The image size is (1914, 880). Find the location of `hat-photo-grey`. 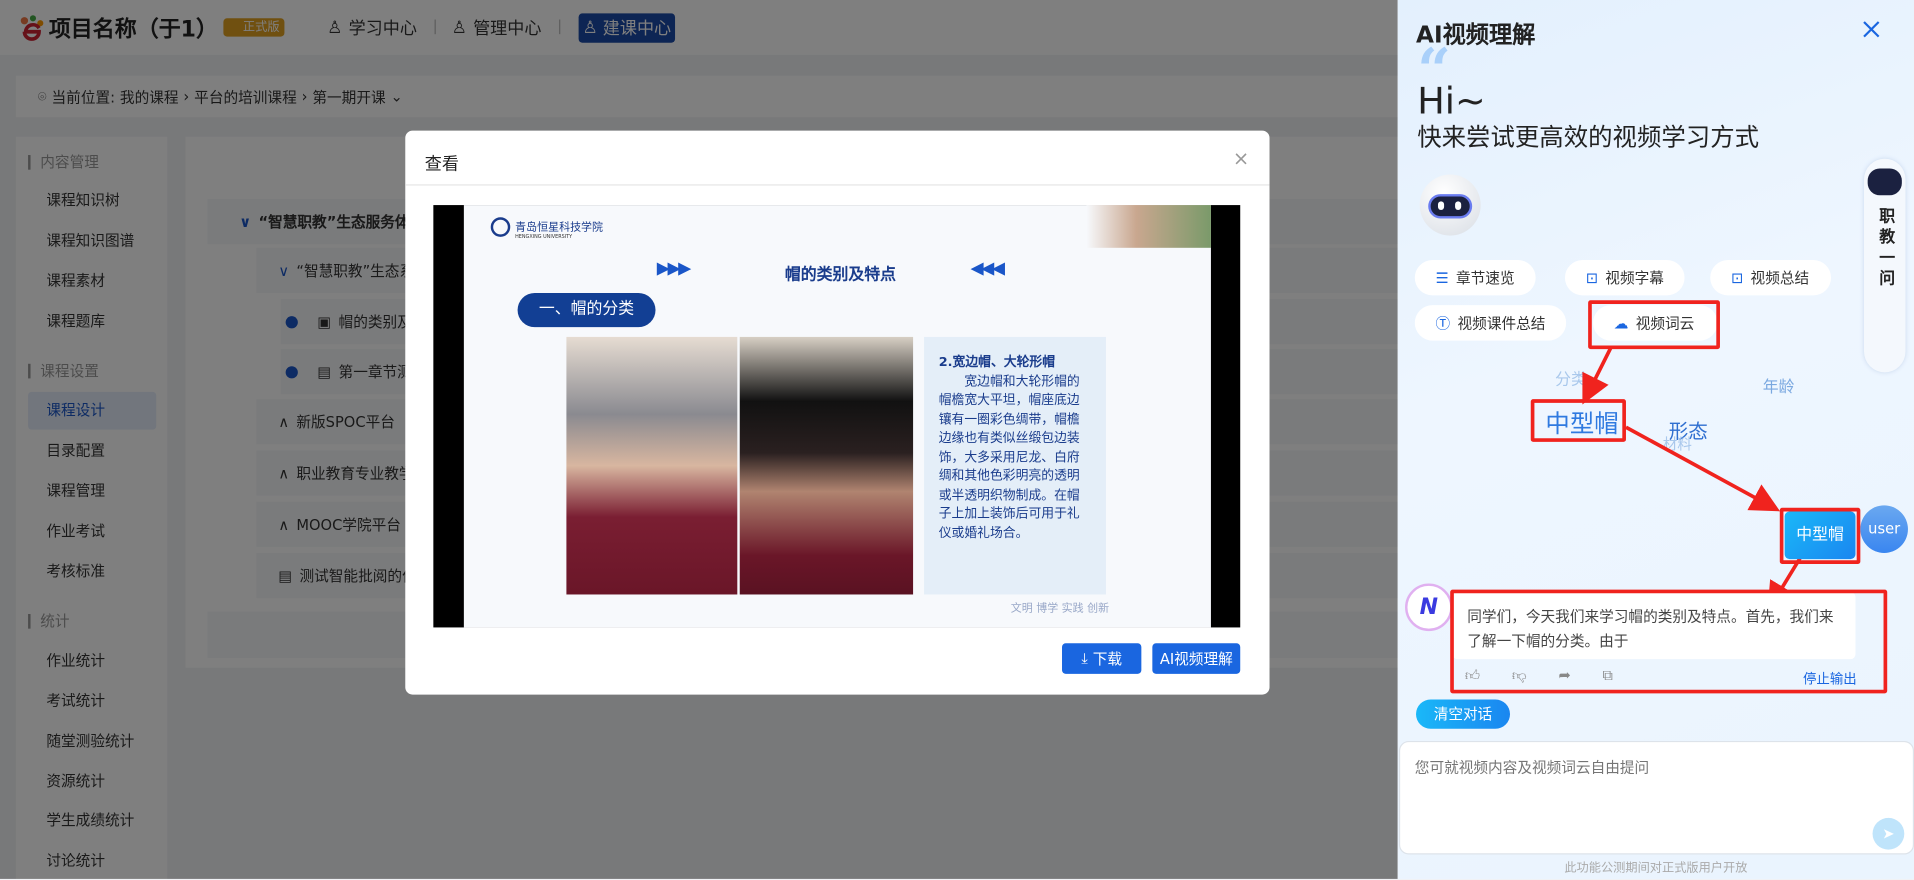

hat-photo-grey is located at coordinates (652, 465).